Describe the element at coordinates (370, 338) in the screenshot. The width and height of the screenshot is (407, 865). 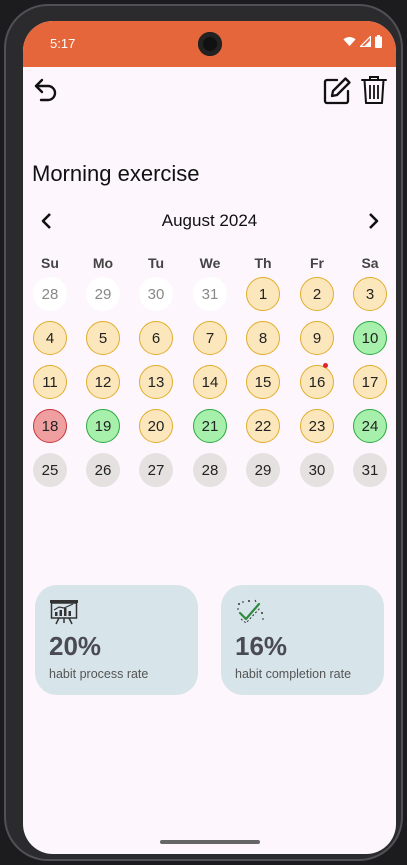
I see `calendar-day: 10` at that location.